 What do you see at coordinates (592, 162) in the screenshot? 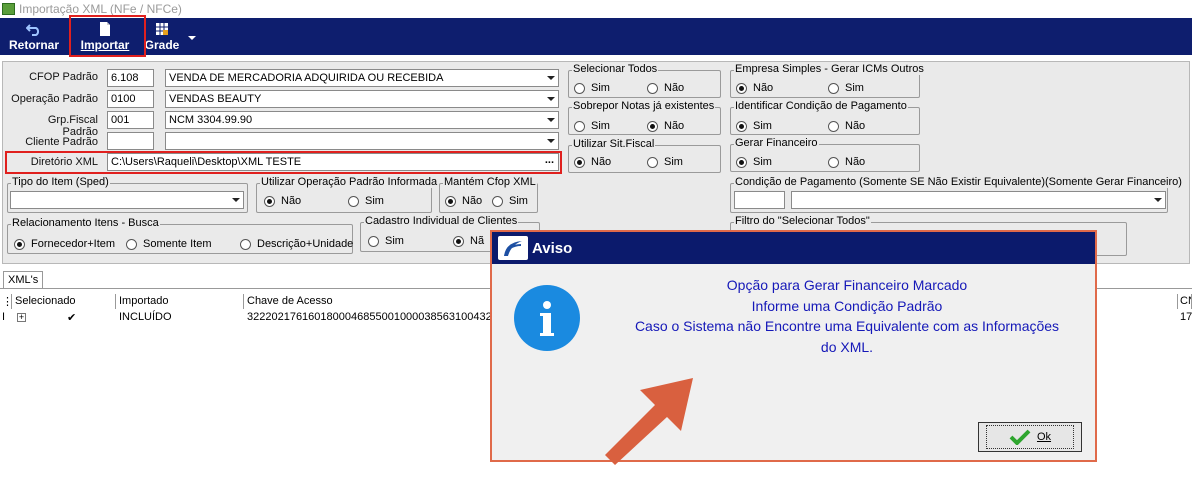
I see `sit-nao-radio: Não` at bounding box center [592, 162].